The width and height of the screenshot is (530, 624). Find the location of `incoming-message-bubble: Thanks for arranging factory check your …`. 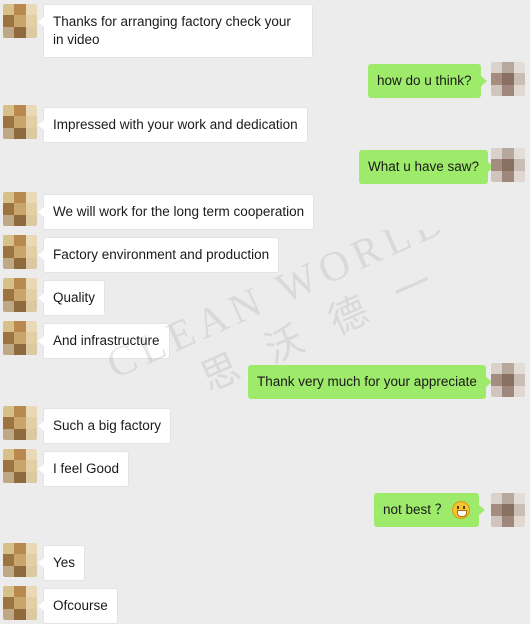

incoming-message-bubble: Thanks for arranging factory check your … is located at coordinates (175, 31).